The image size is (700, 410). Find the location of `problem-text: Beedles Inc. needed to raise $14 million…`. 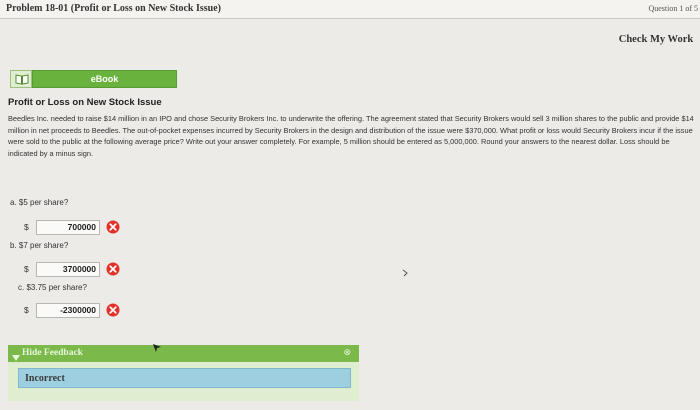

problem-text: Beedles Inc. needed to raise $14 million… is located at coordinates (351, 136).